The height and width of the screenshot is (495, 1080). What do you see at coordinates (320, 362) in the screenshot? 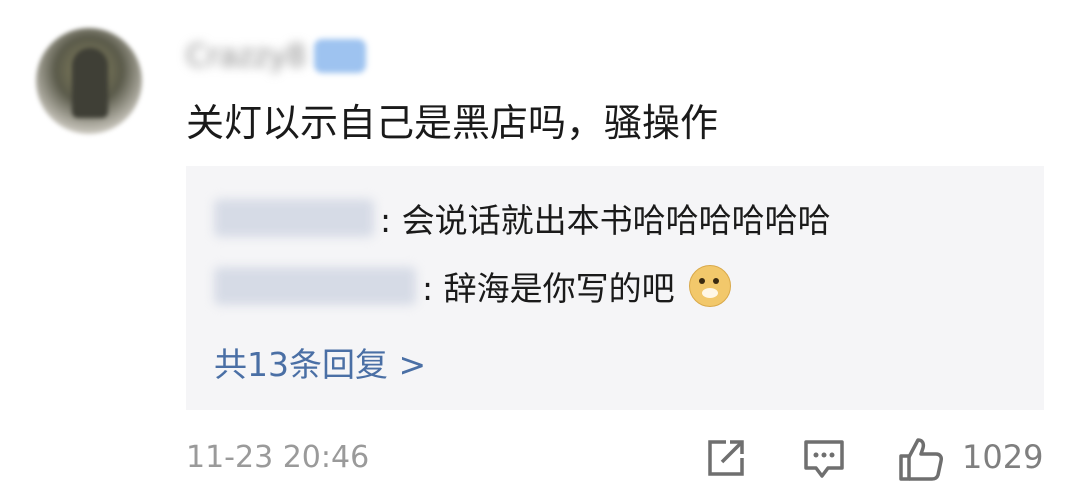
I see `more-replies-link: 共13条回复 >` at bounding box center [320, 362].